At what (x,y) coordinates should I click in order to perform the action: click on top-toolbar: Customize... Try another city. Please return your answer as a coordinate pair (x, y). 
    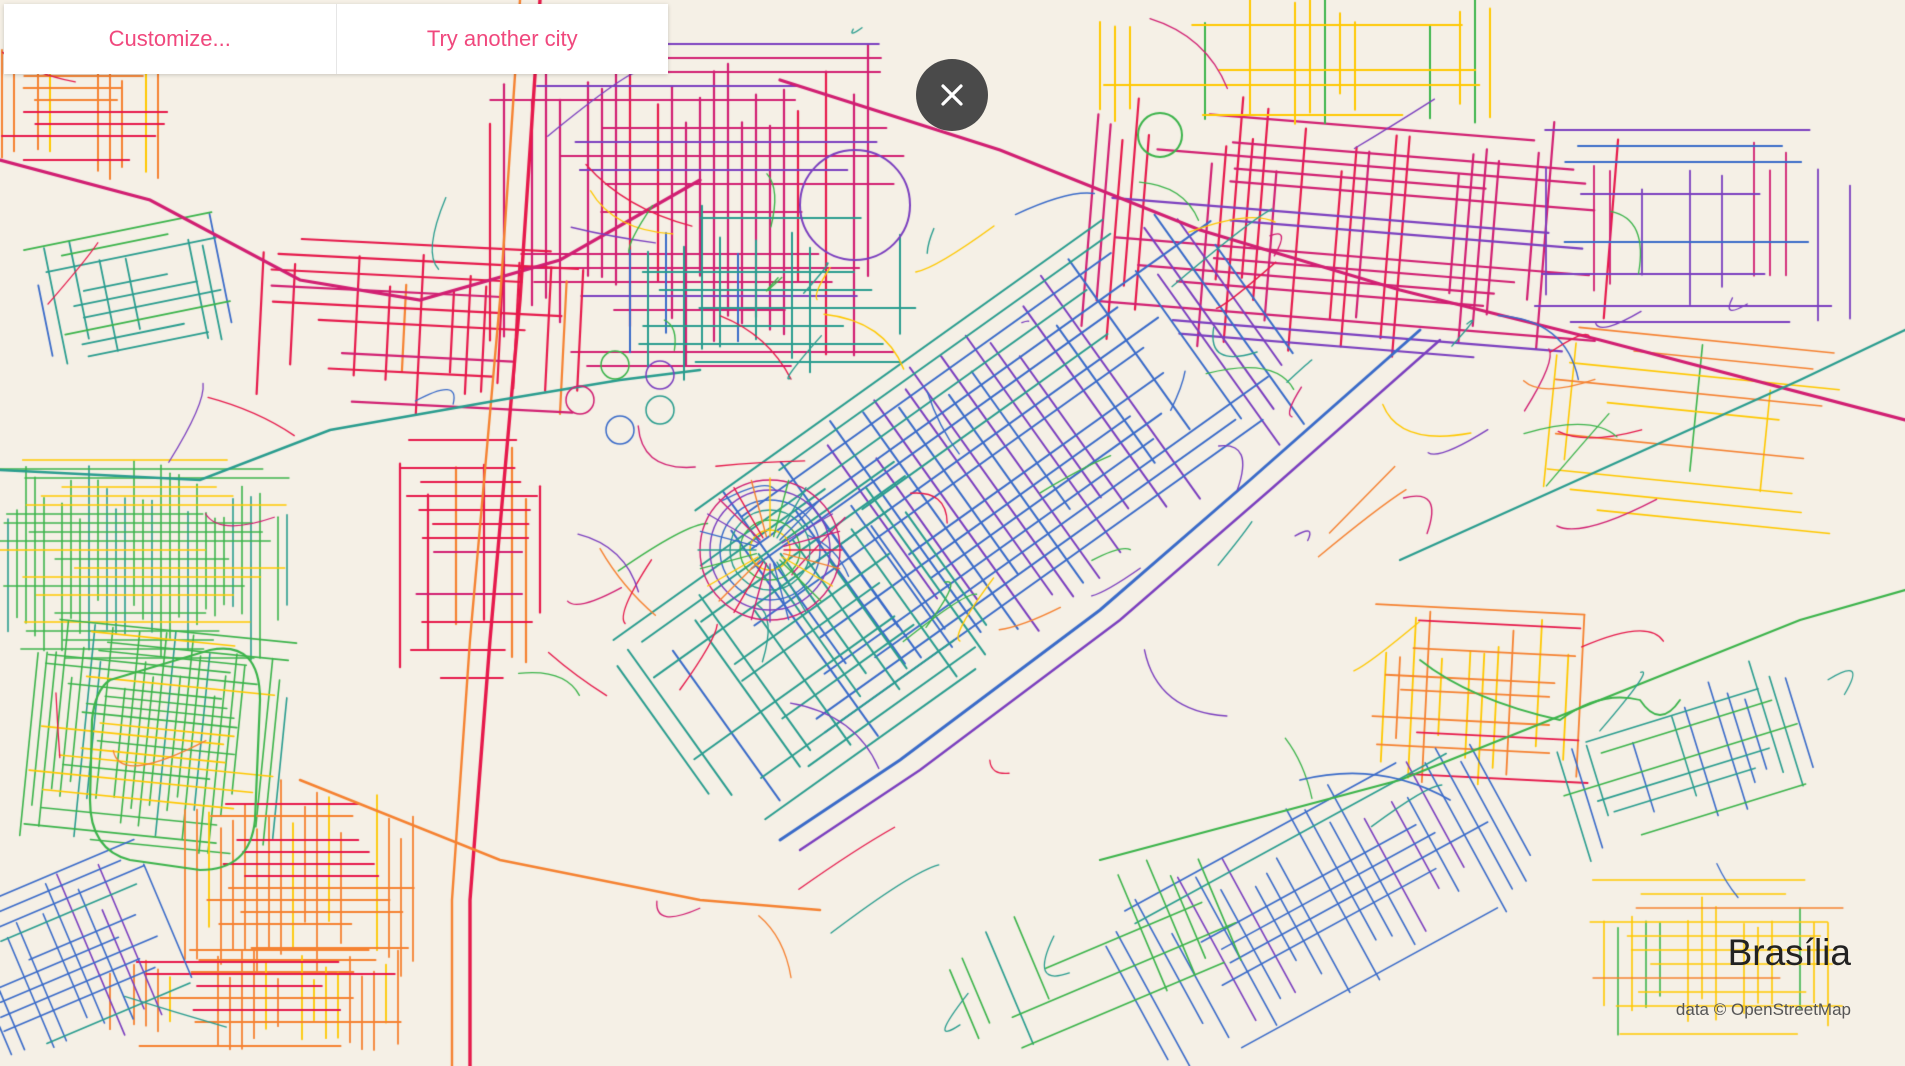
    Looking at the image, I should click on (336, 39).